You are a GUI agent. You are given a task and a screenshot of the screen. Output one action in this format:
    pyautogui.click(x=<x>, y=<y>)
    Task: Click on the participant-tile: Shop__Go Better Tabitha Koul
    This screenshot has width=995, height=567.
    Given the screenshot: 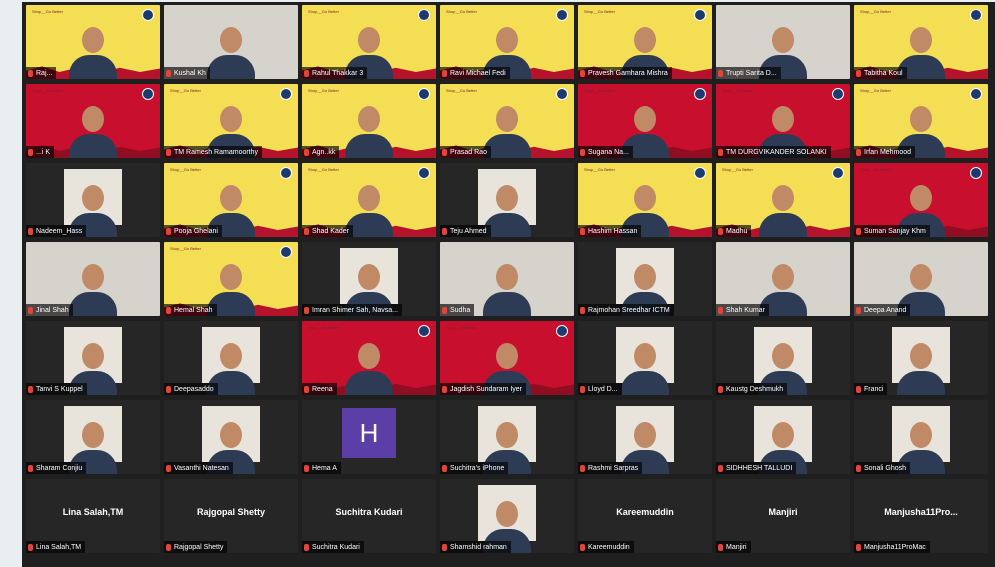 What is the action you would take?
    pyautogui.click(x=921, y=42)
    